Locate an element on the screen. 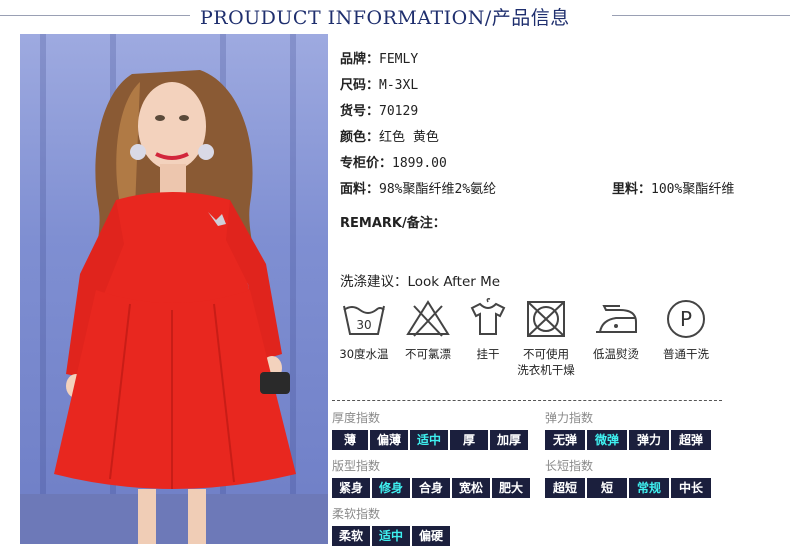 This screenshot has width=790, height=559. divider is located at coordinates (527, 400).